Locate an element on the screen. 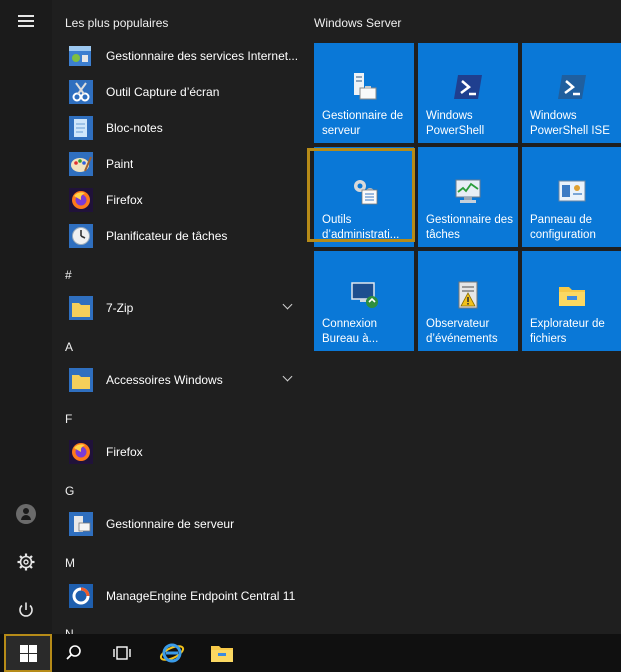 Image resolution: width=621 pixels, height=672 pixels. task-manager-icon is located at coordinates (468, 191).